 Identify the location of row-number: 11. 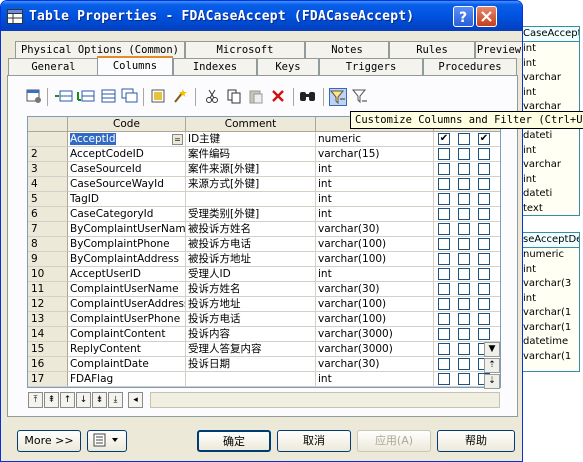
(48, 289).